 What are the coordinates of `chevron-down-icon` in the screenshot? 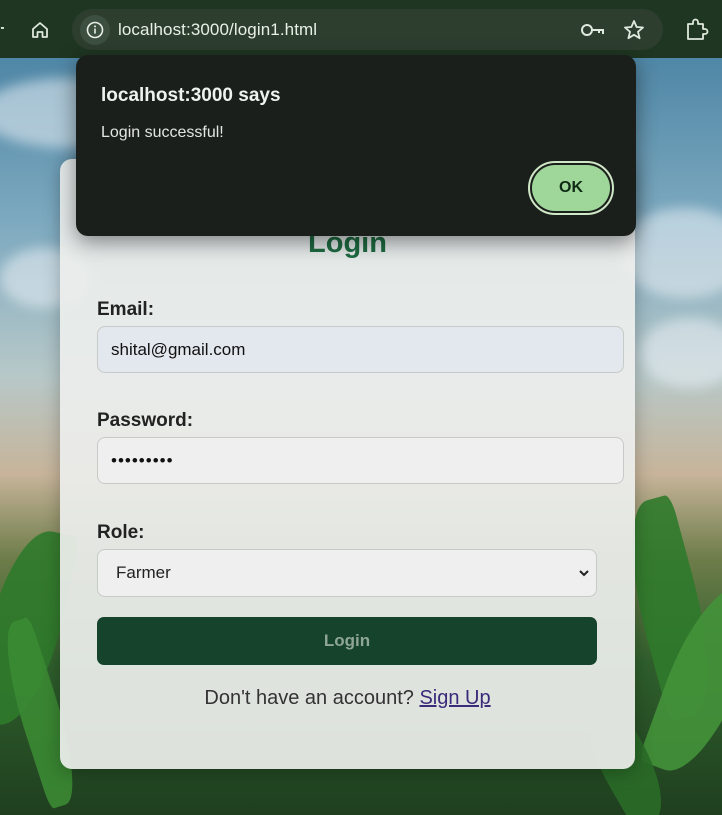 It's located at (584, 573).